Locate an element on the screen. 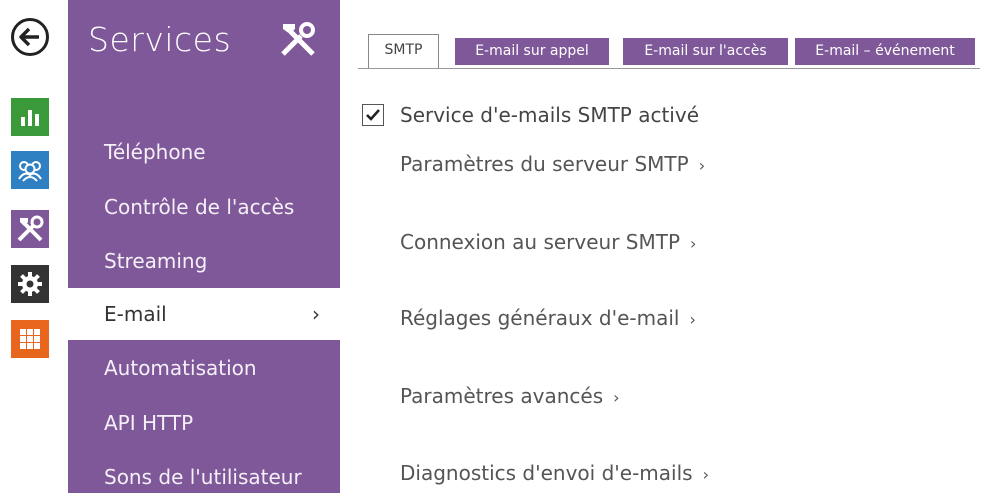  hardware-gear-icon is located at coordinates (30, 284).